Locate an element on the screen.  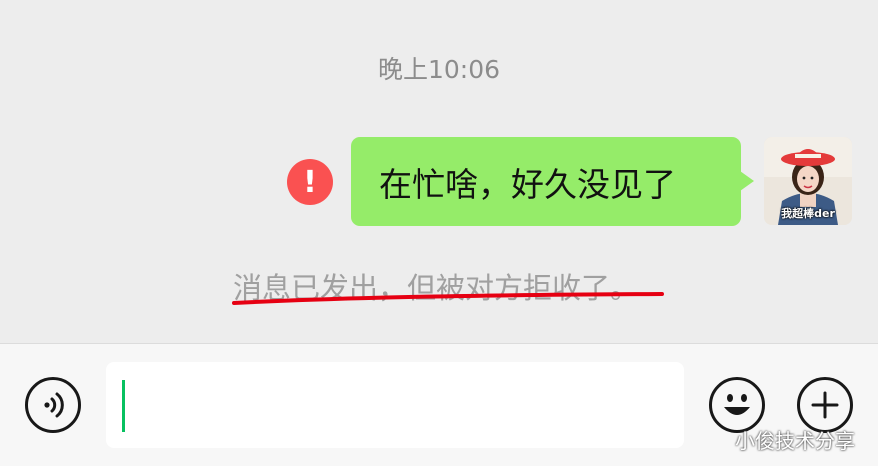
avatar-caption: 我超棒der is located at coordinates (808, 213).